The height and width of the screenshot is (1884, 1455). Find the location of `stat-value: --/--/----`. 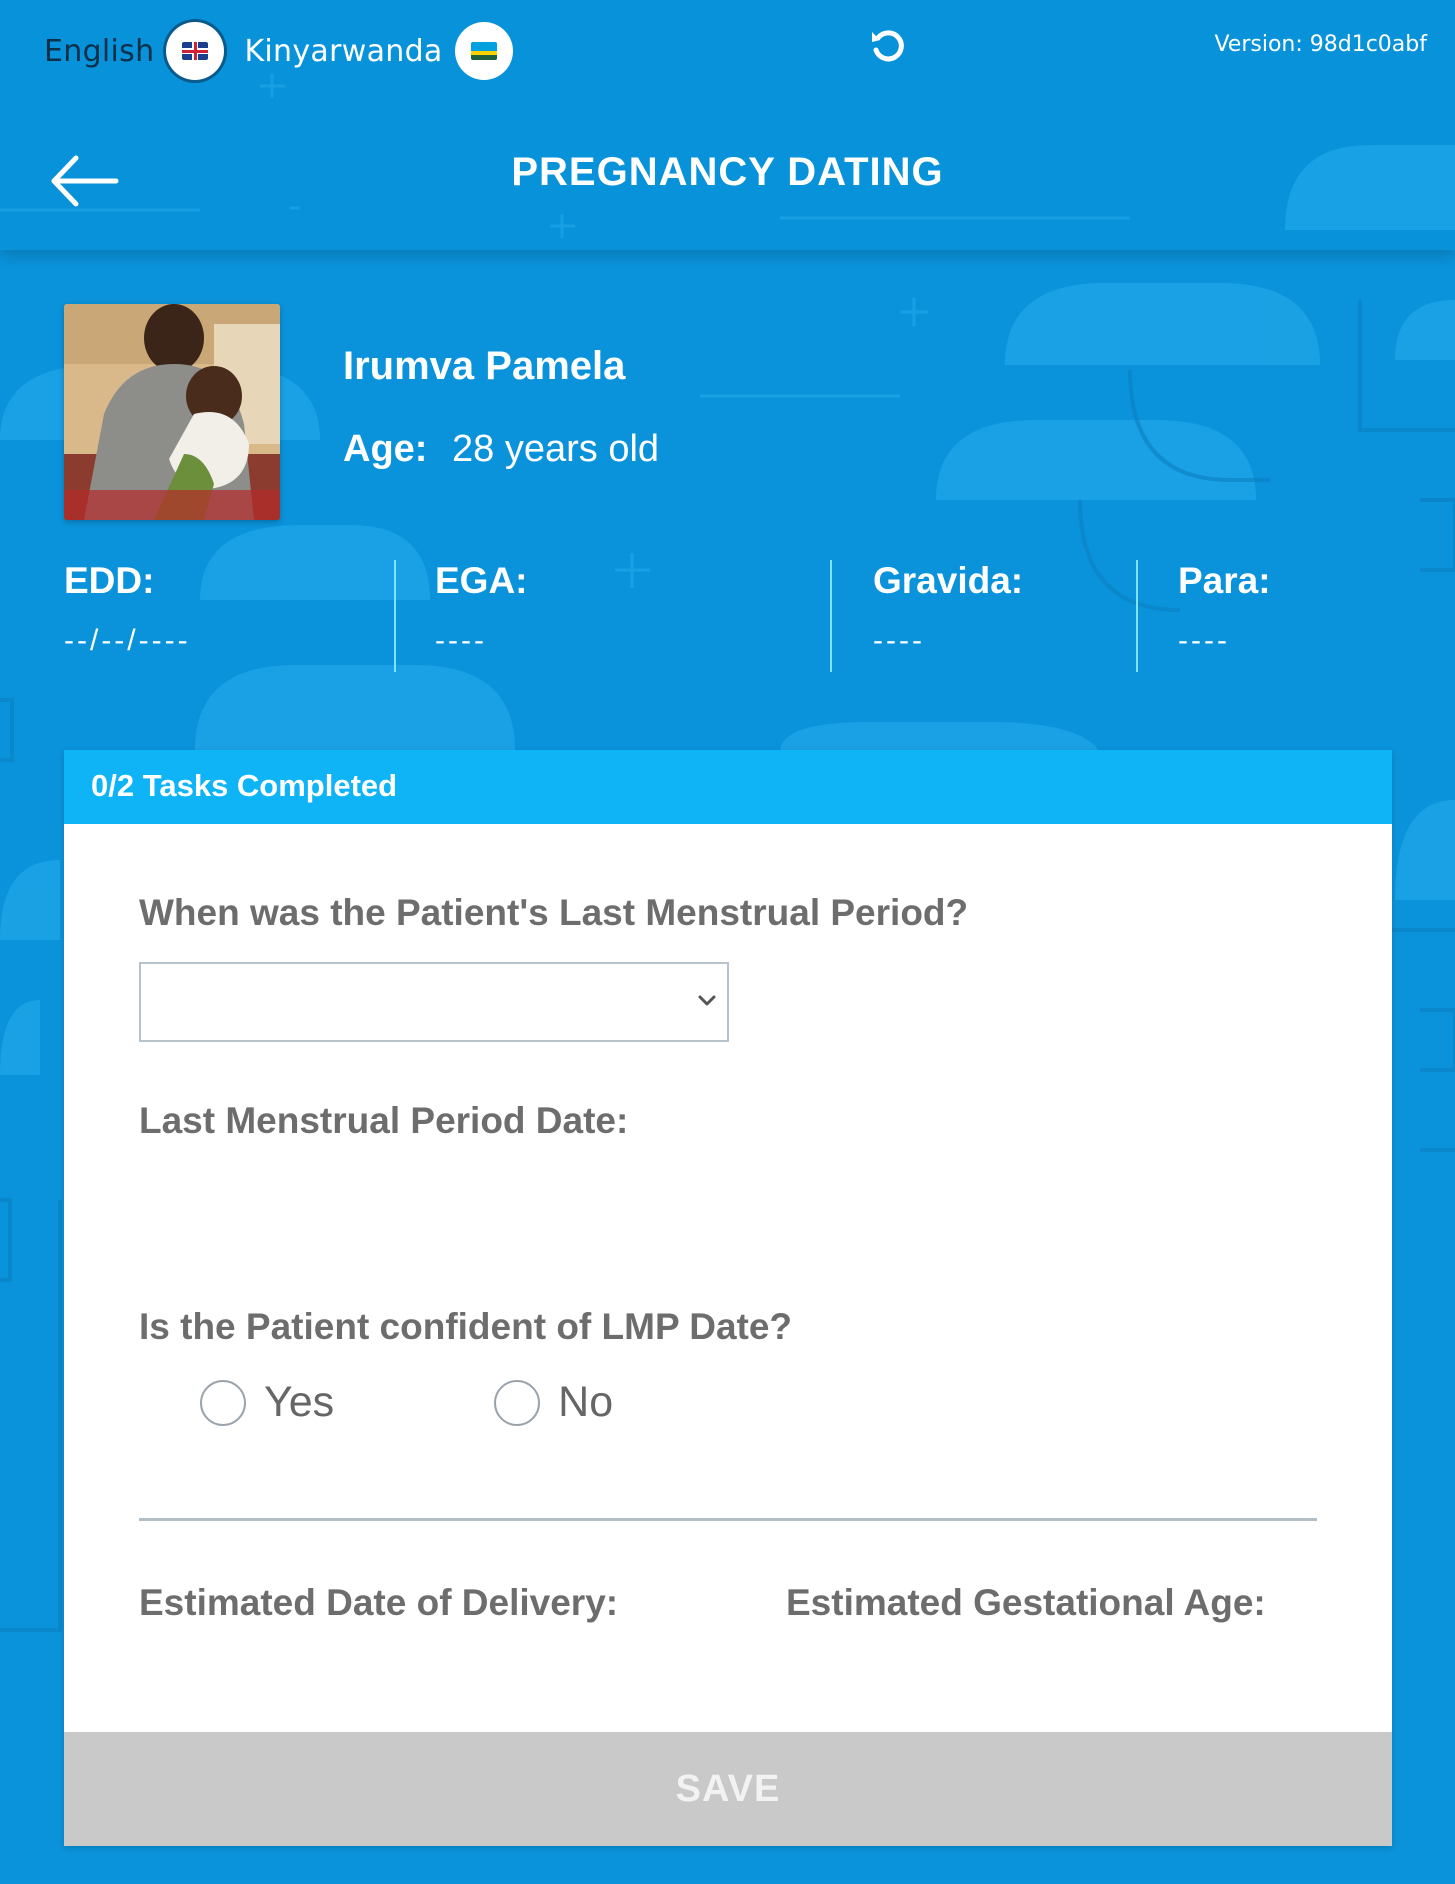

stat-value: --/--/---- is located at coordinates (127, 640).